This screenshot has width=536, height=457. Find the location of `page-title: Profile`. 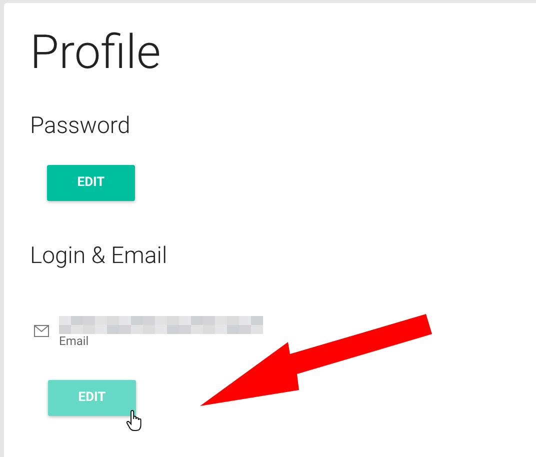

page-title: Profile is located at coordinates (95, 53).